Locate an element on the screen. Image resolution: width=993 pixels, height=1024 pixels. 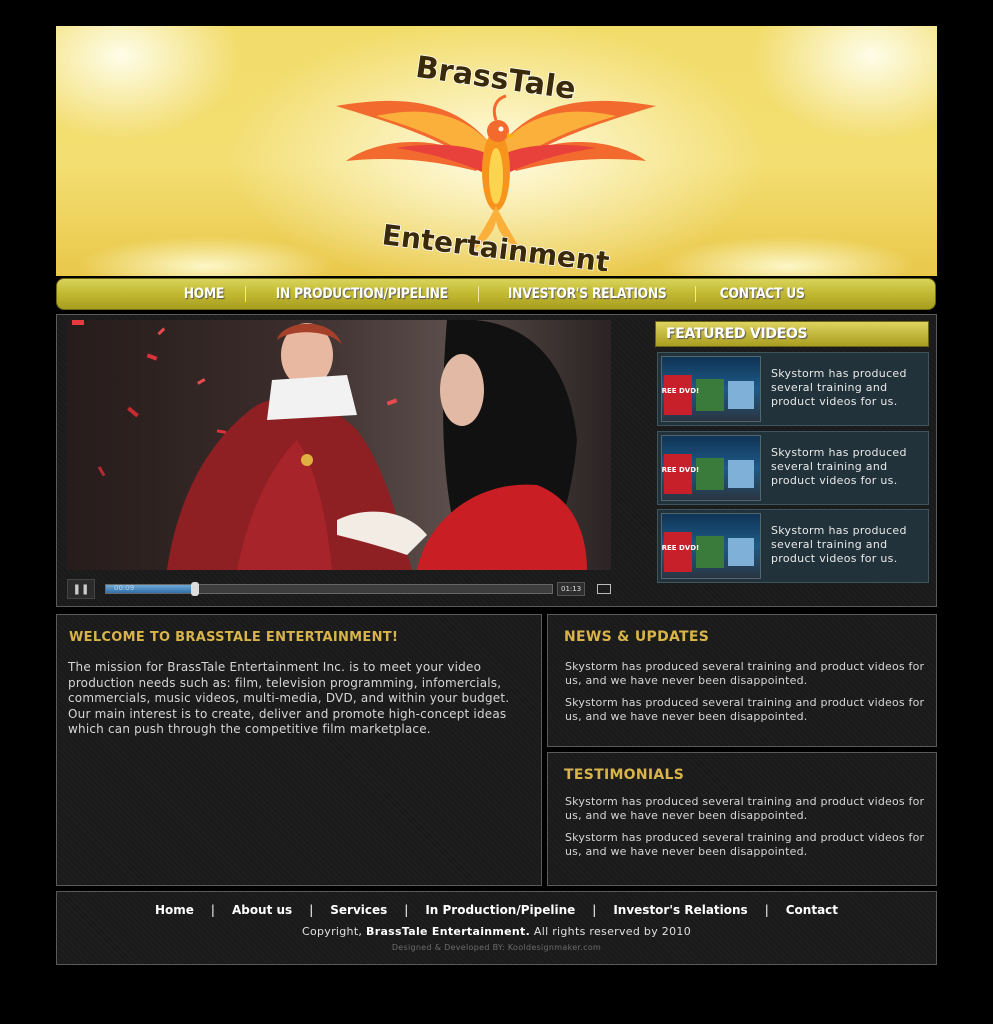
featured-videos-title: FEATURED VIDEOS is located at coordinates (792, 334).